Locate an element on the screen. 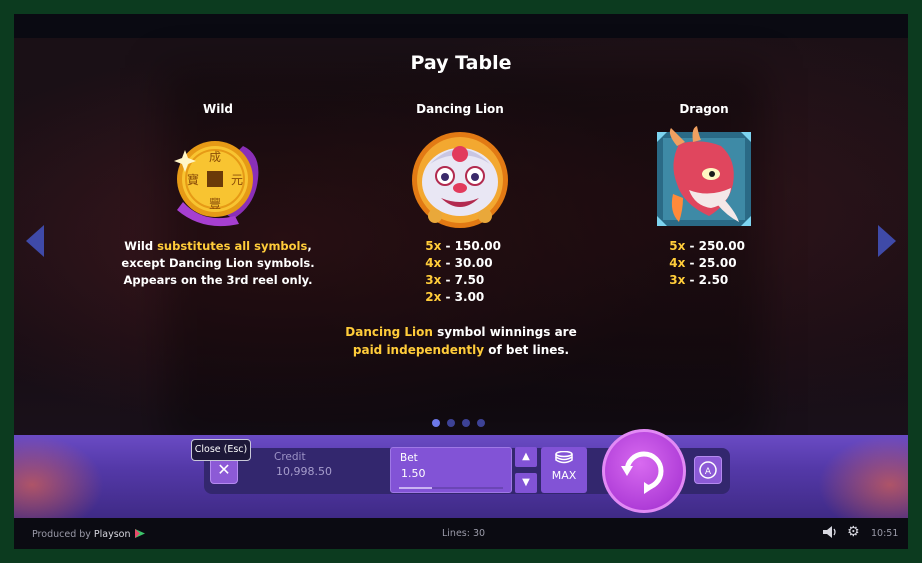  lion-pay-row: 2x - 3.00 is located at coordinates (460, 297).